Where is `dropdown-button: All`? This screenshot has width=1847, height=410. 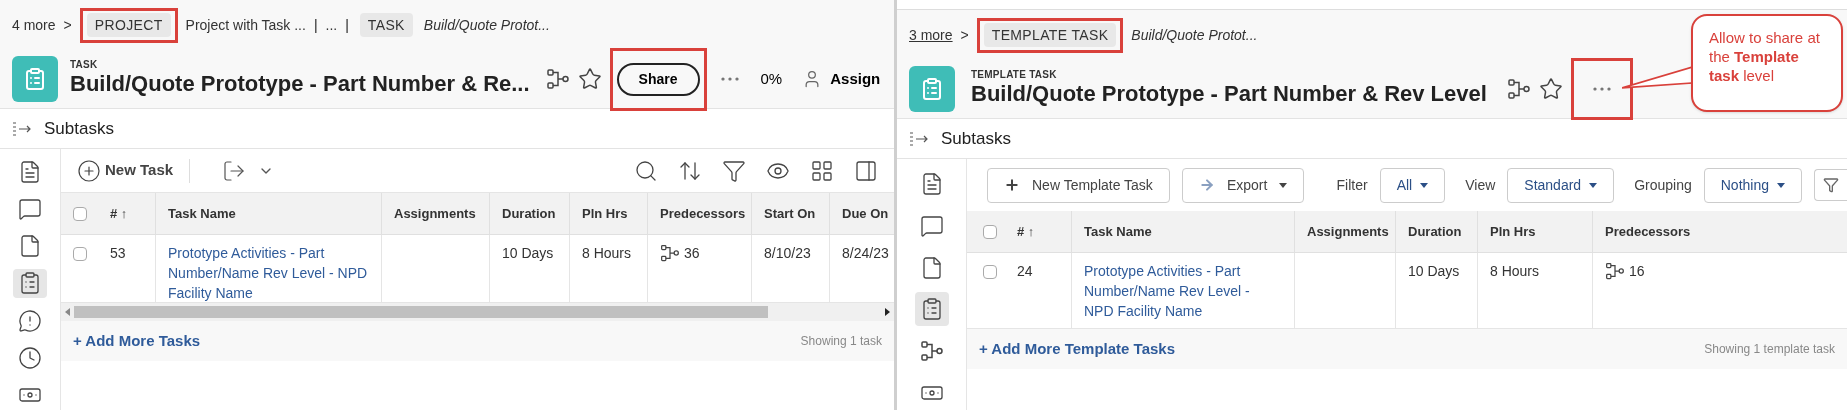 dropdown-button: All is located at coordinates (1412, 185).